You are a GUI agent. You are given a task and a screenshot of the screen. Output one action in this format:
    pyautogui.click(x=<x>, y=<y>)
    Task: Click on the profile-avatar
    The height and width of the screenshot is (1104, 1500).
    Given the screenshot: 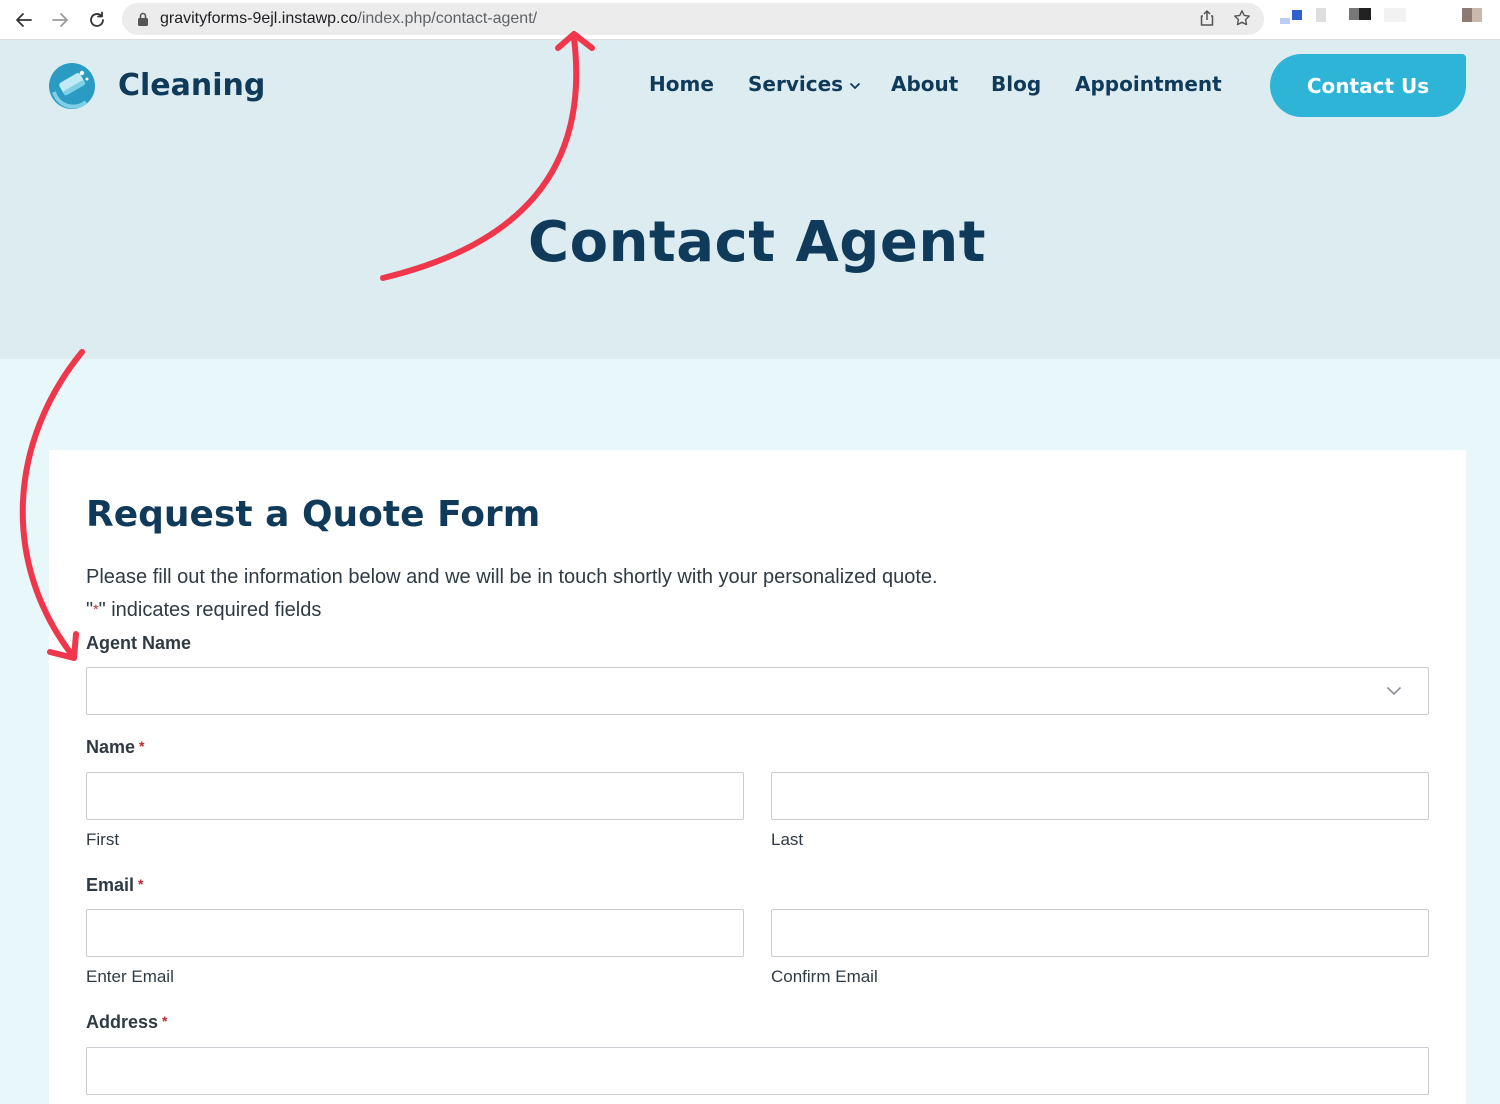 What is the action you would take?
    pyautogui.click(x=1472, y=15)
    